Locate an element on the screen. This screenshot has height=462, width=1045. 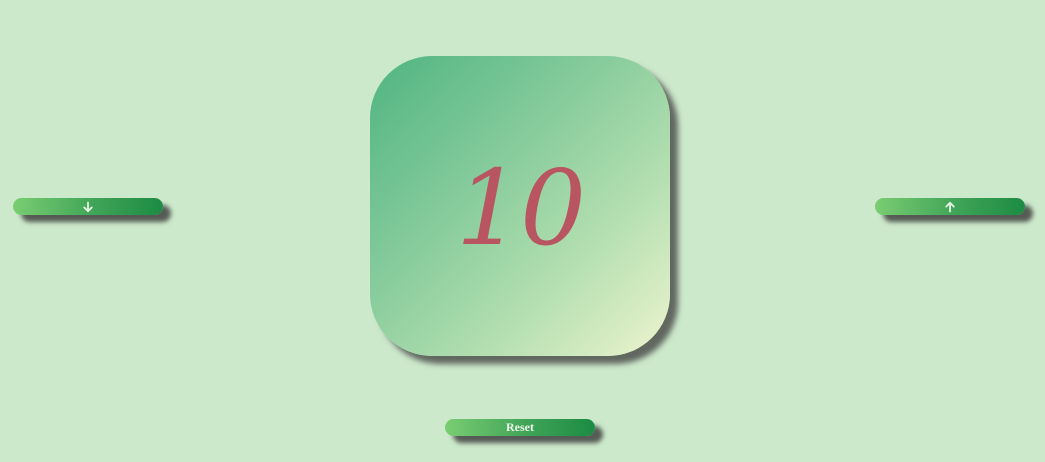
reset-button: Reset is located at coordinates (520, 427).